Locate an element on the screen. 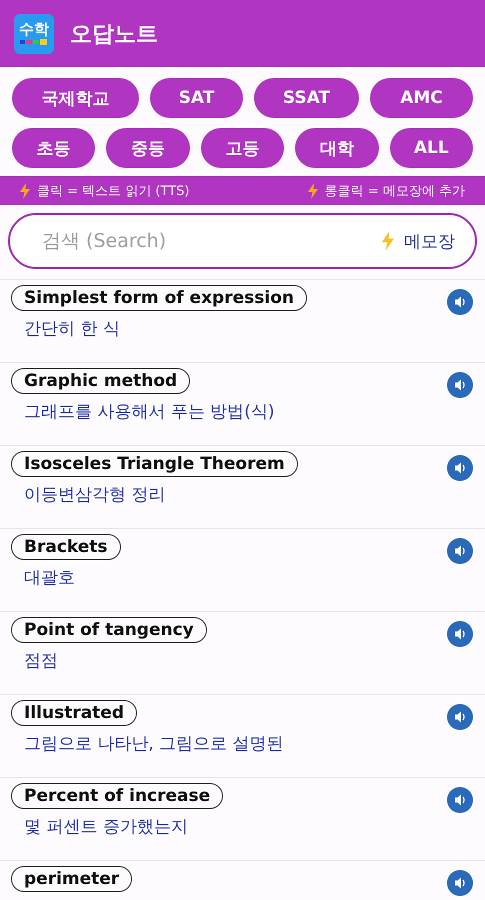 This screenshot has height=900, width=485. term-label: Isosceles Triangle Theorem is located at coordinates (154, 464).